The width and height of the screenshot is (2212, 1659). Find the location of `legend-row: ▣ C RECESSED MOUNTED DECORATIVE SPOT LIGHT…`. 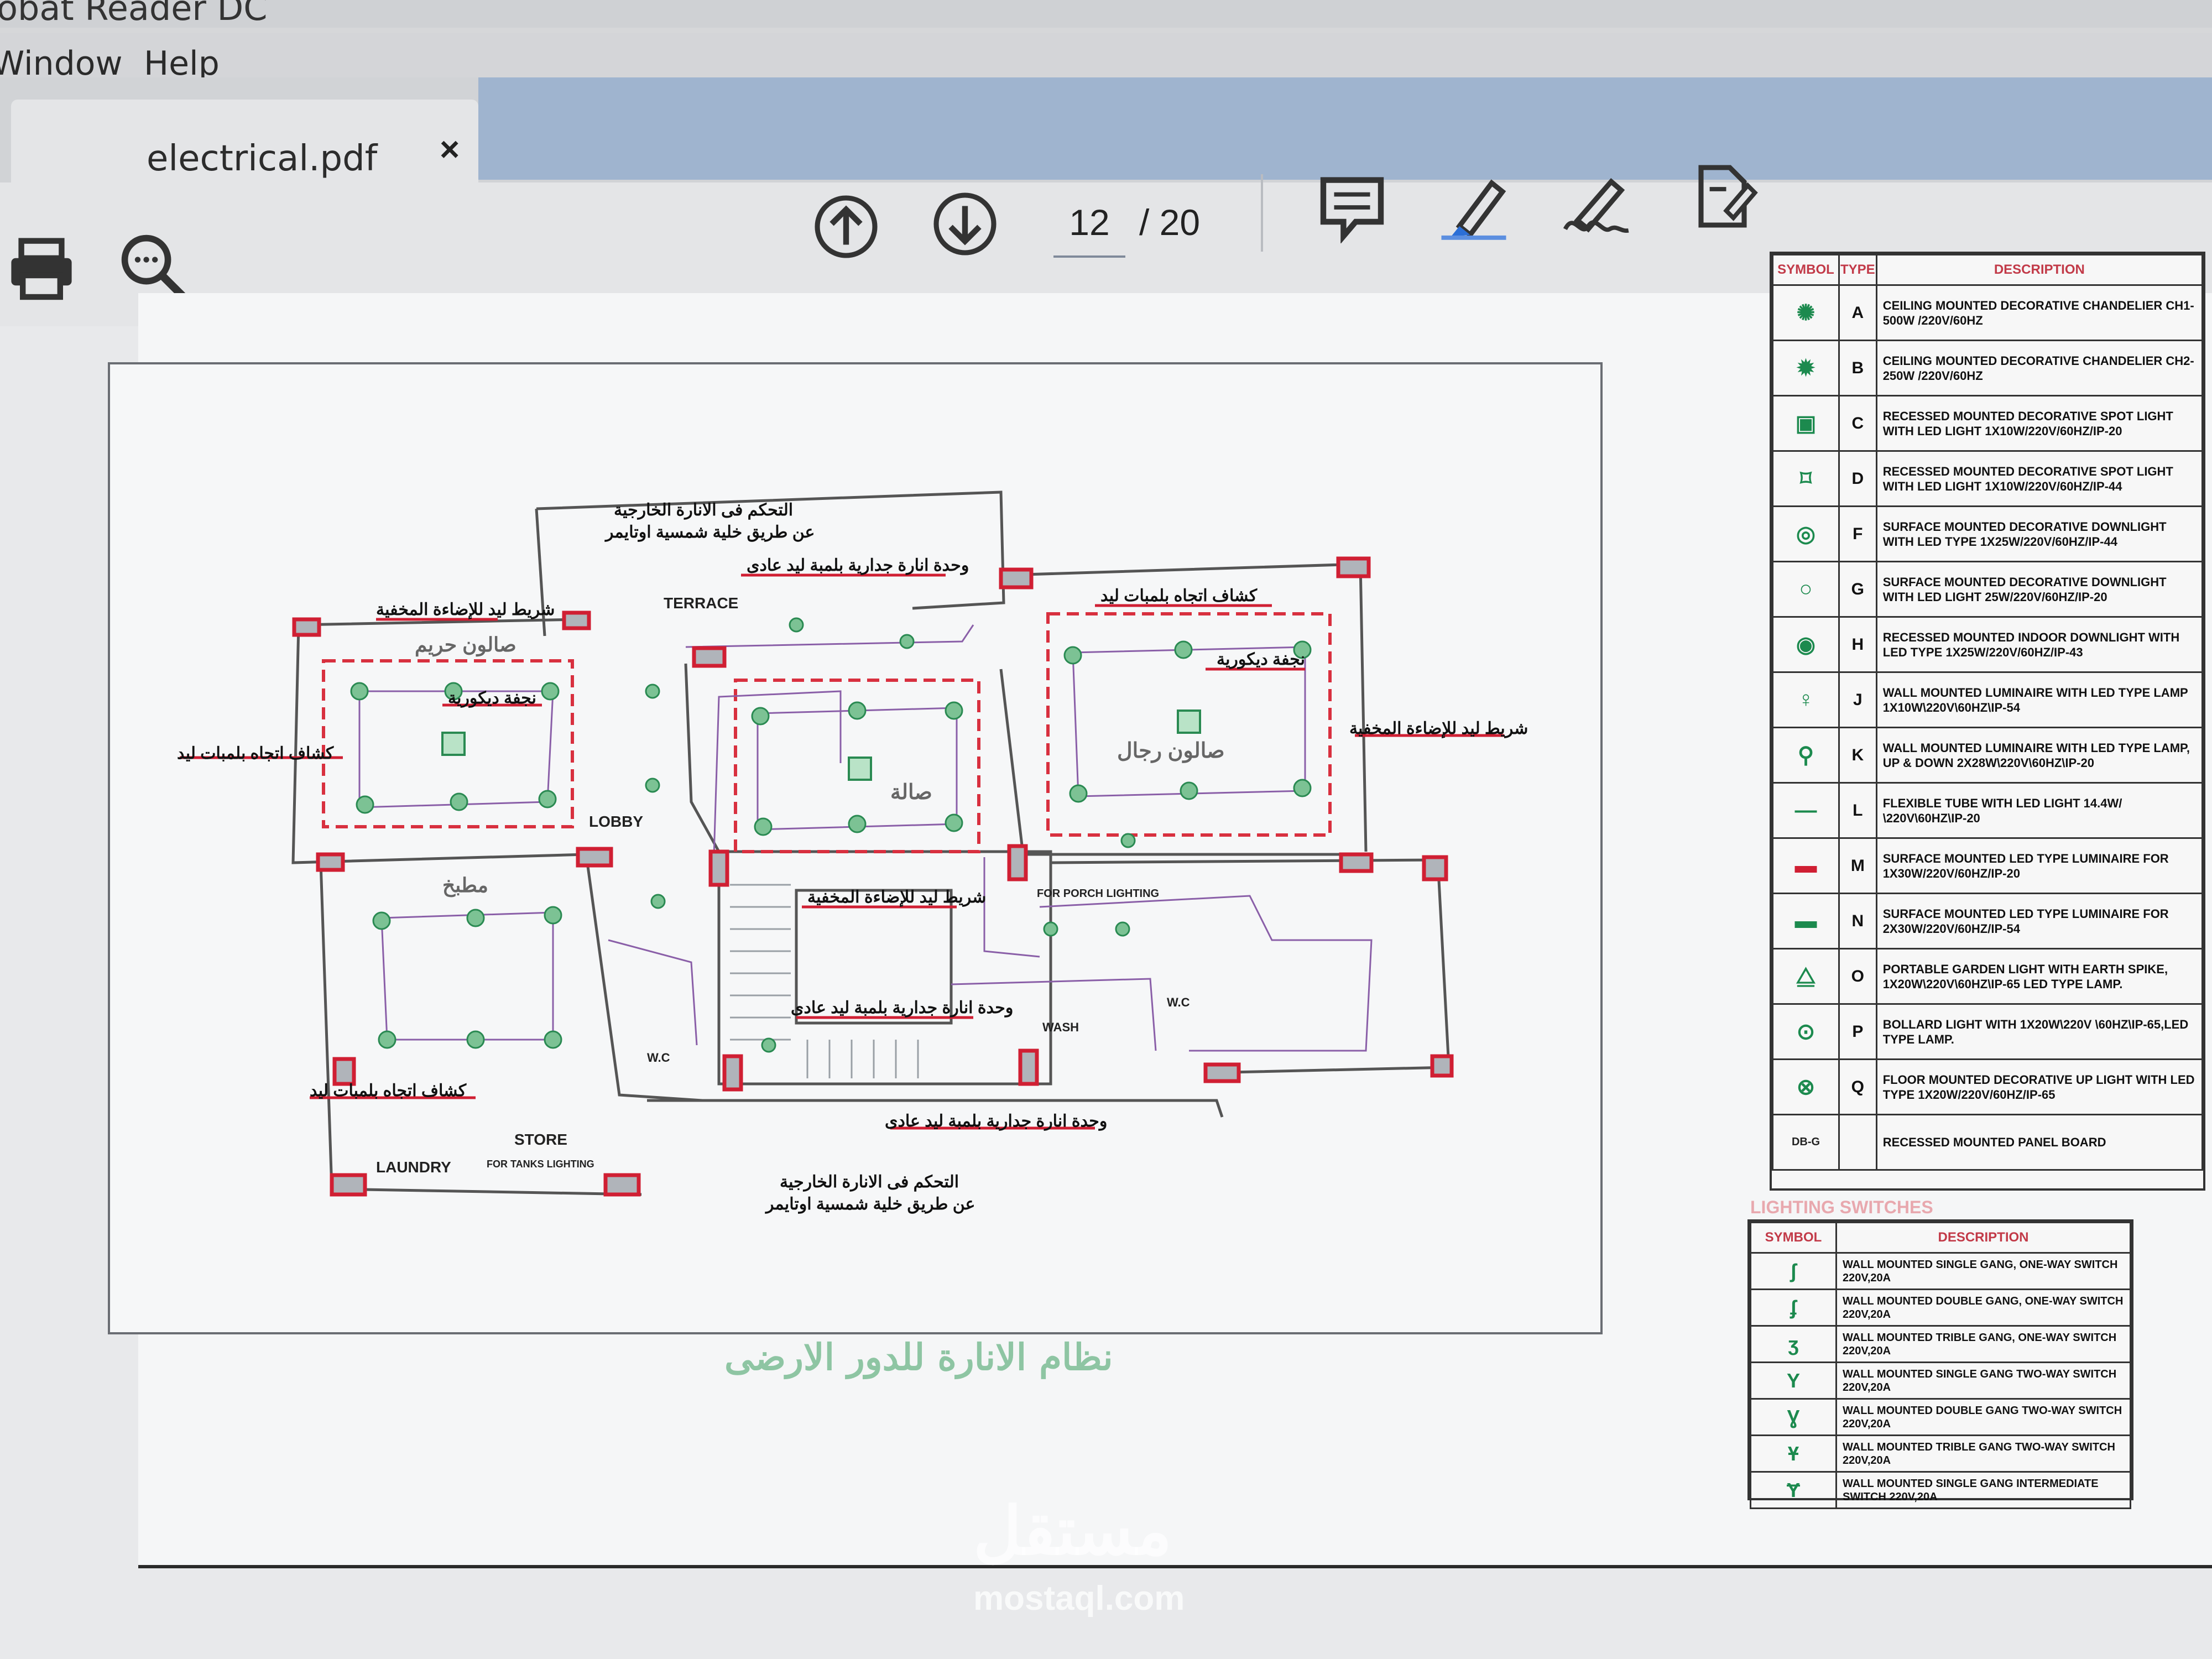

legend-row: ▣ C RECESSED MOUNTED DECORATIVE SPOT LIGHT… is located at coordinates (1988, 423).